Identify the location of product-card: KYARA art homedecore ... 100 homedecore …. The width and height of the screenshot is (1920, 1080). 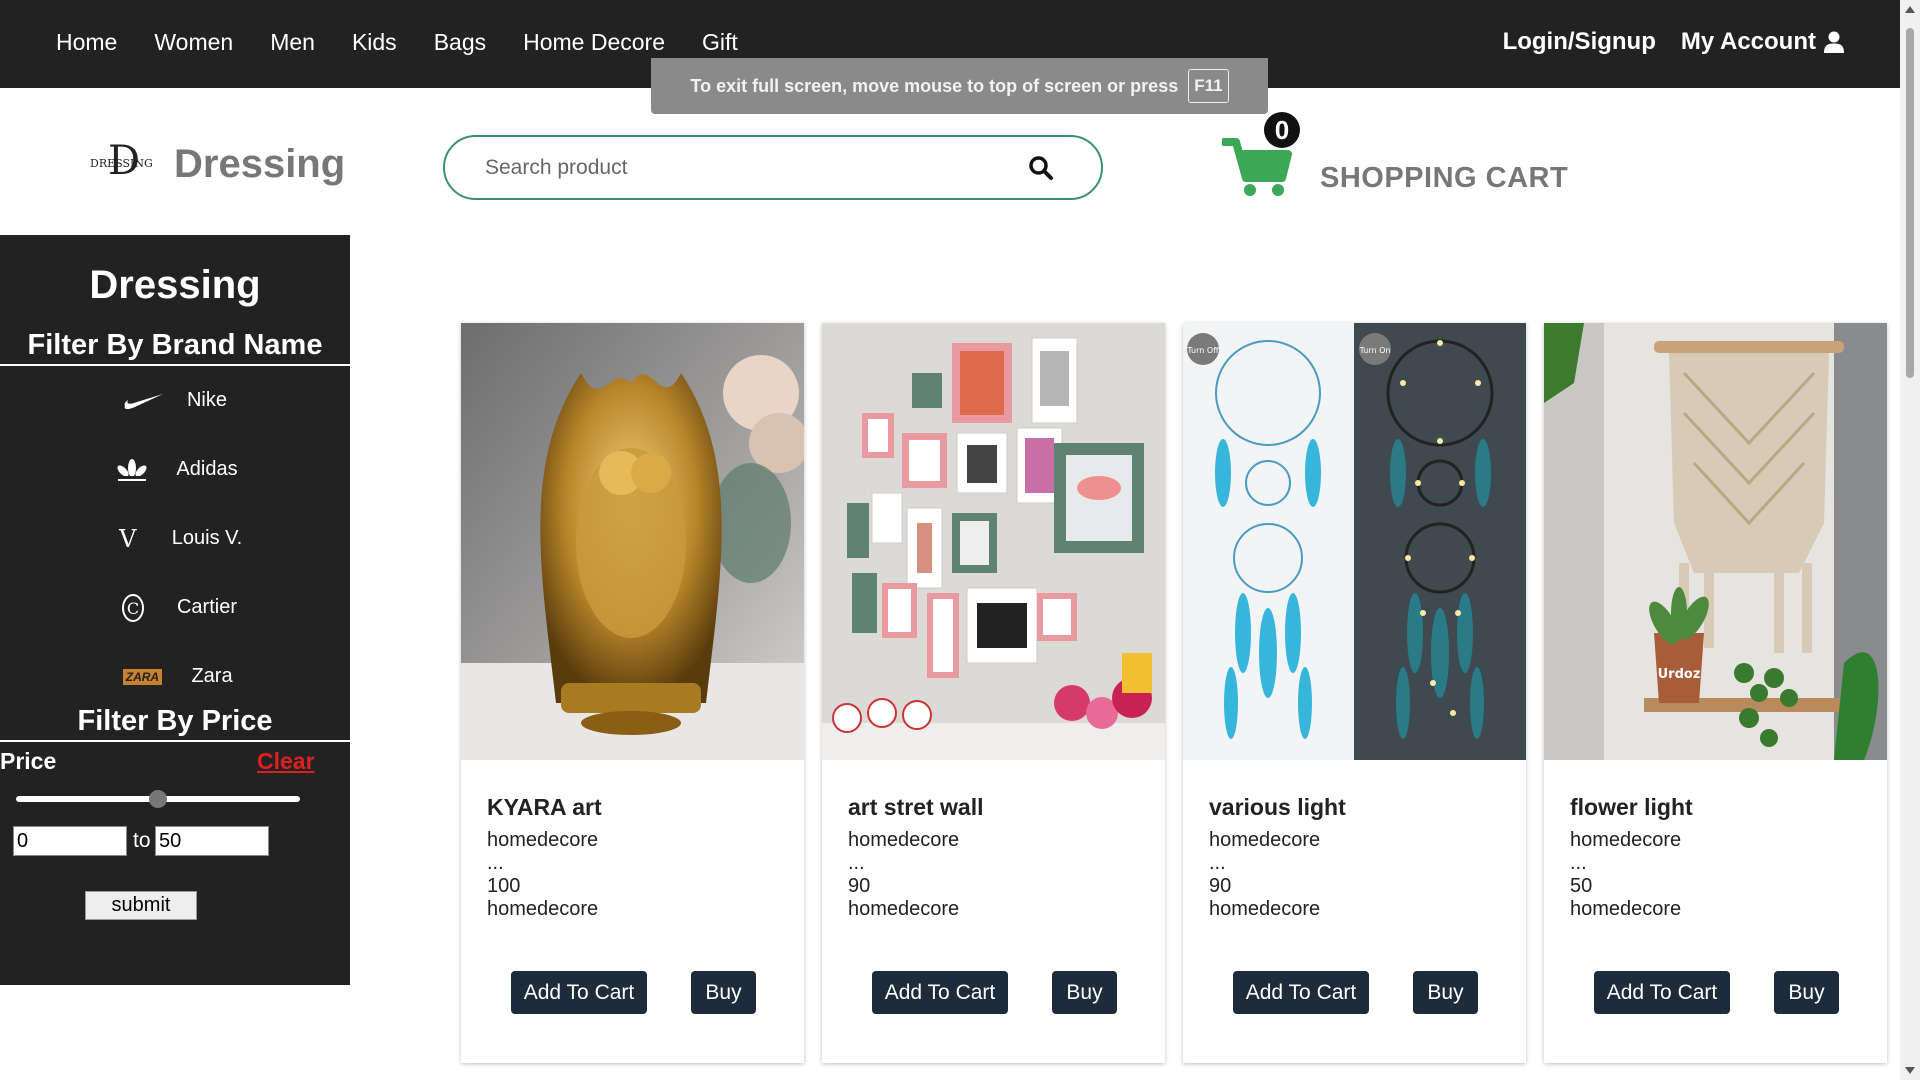
(632, 693).